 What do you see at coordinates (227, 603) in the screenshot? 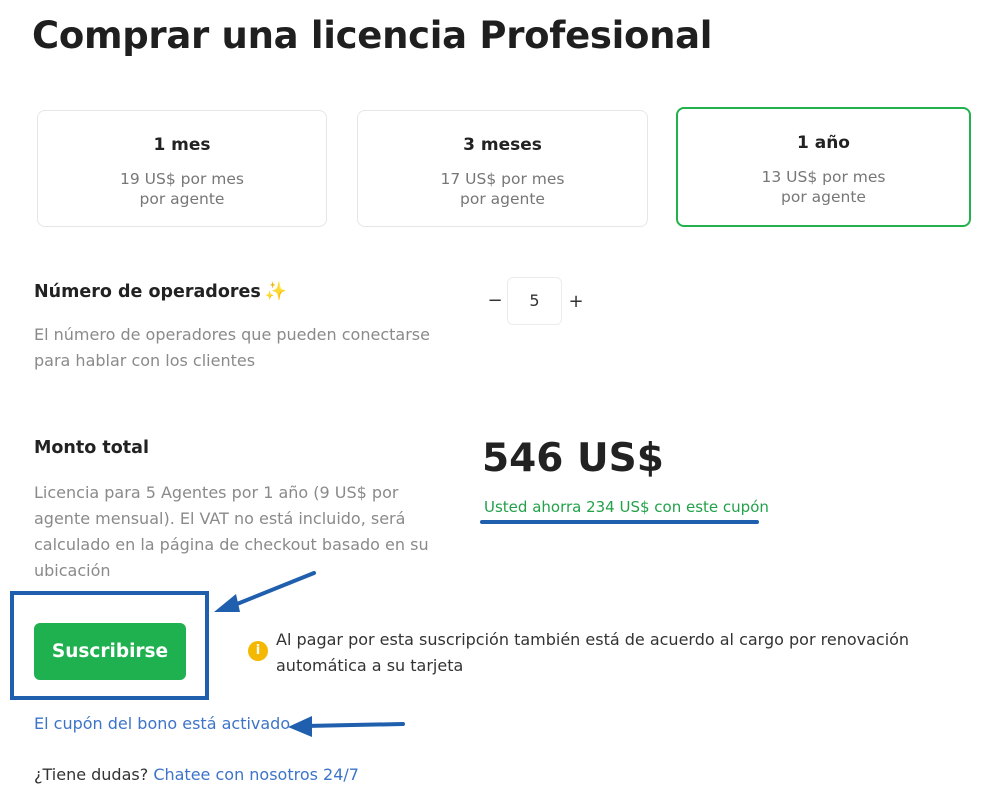
I see `annotation-arrowhead-button` at bounding box center [227, 603].